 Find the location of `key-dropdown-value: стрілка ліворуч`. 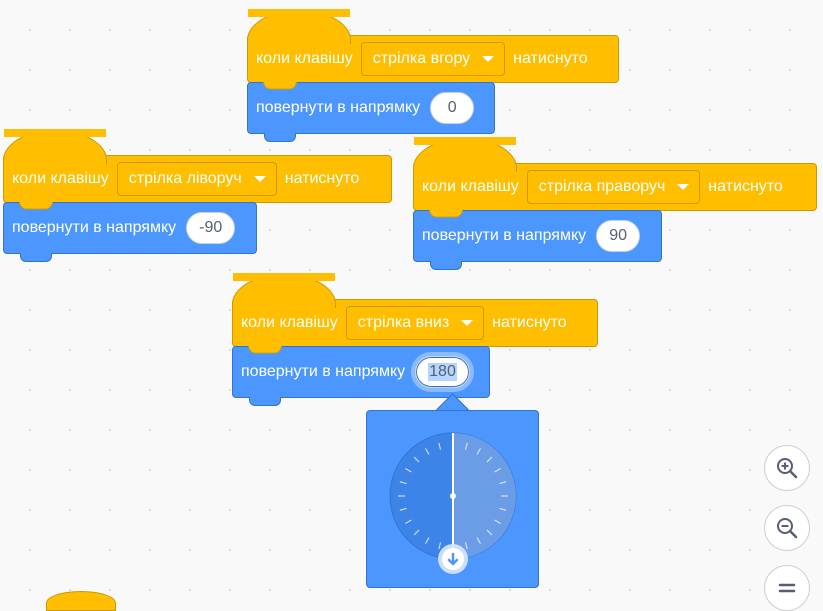

key-dropdown-value: стрілка ліворуч is located at coordinates (185, 178).